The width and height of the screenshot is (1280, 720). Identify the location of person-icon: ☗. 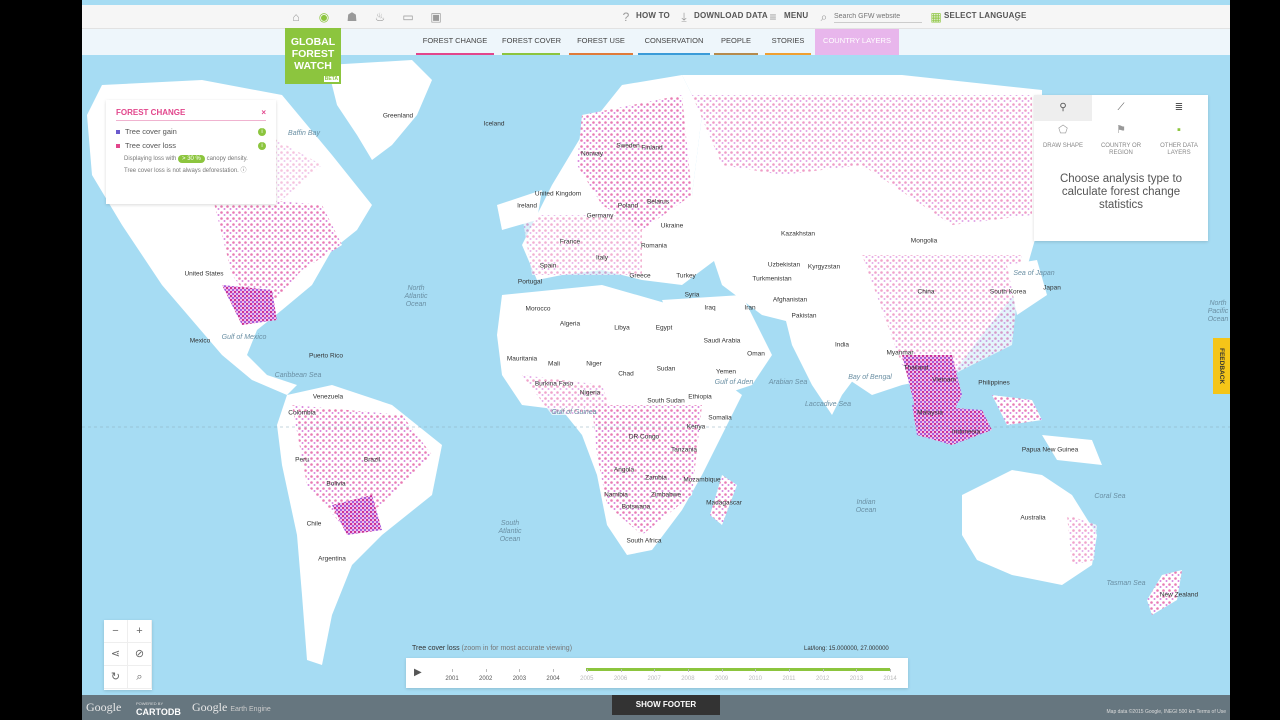
(352, 17).